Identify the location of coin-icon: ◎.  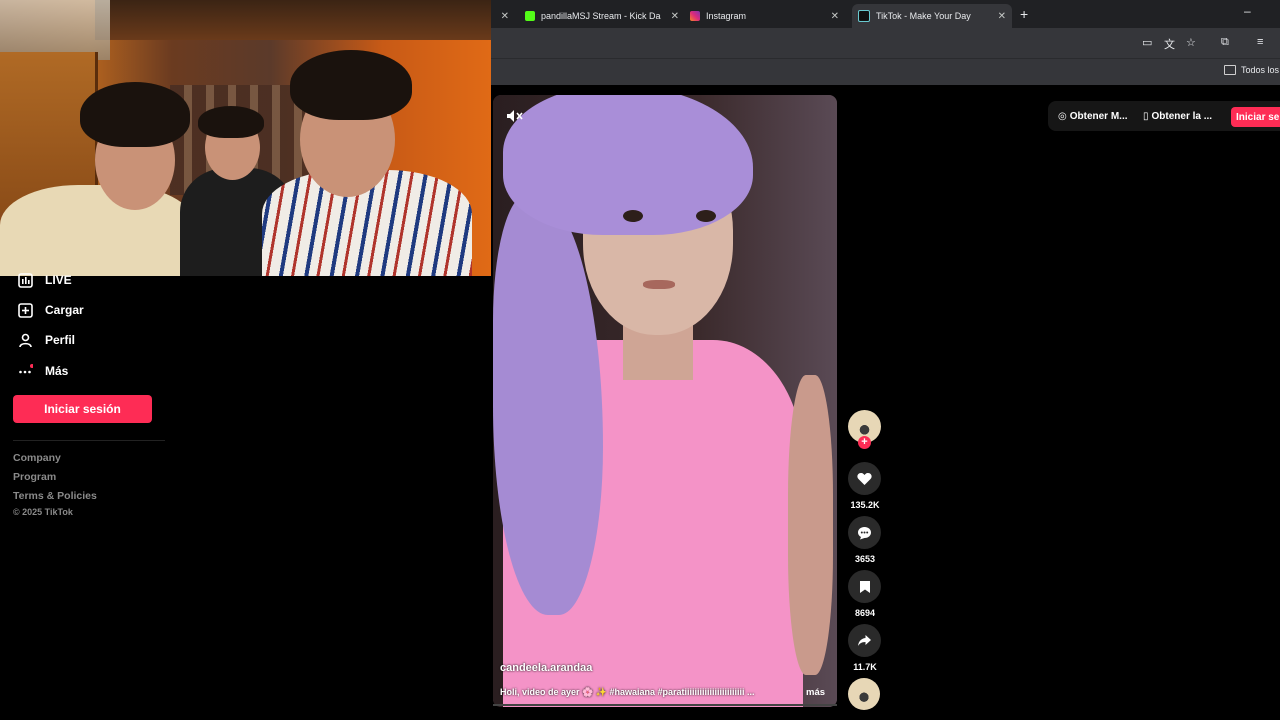
(1062, 116).